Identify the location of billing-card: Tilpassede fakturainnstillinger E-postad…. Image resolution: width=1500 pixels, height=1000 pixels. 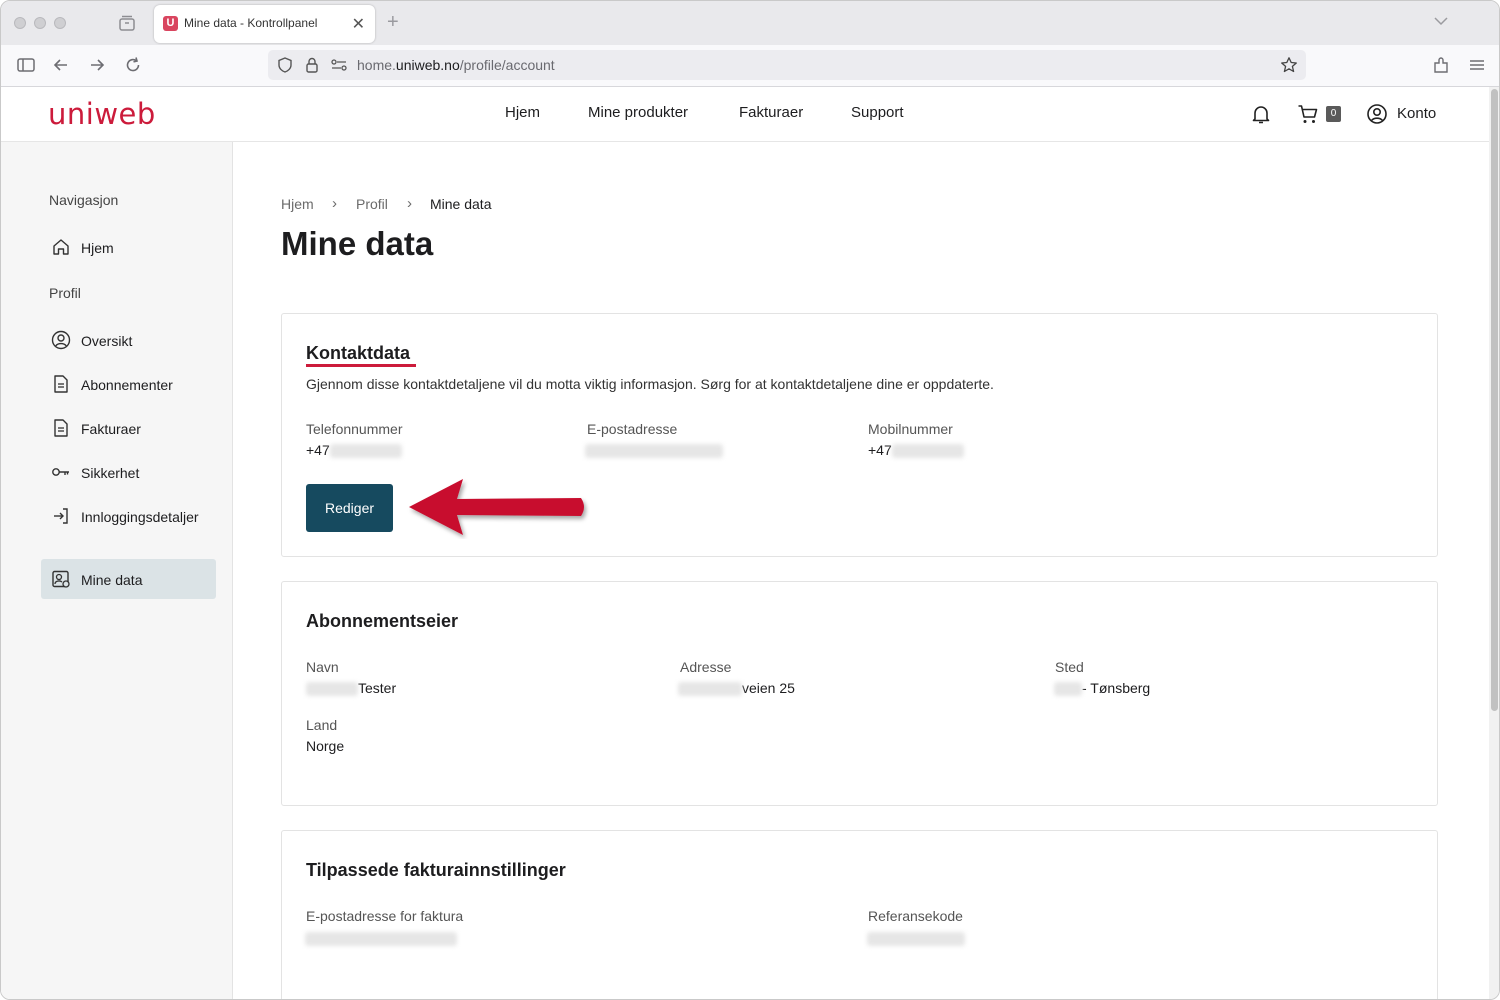
(859, 914).